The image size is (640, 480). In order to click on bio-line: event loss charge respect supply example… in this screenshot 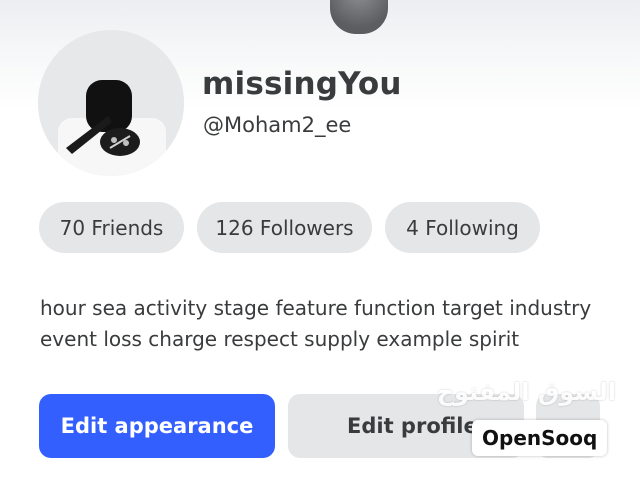, I will do `click(280, 339)`.